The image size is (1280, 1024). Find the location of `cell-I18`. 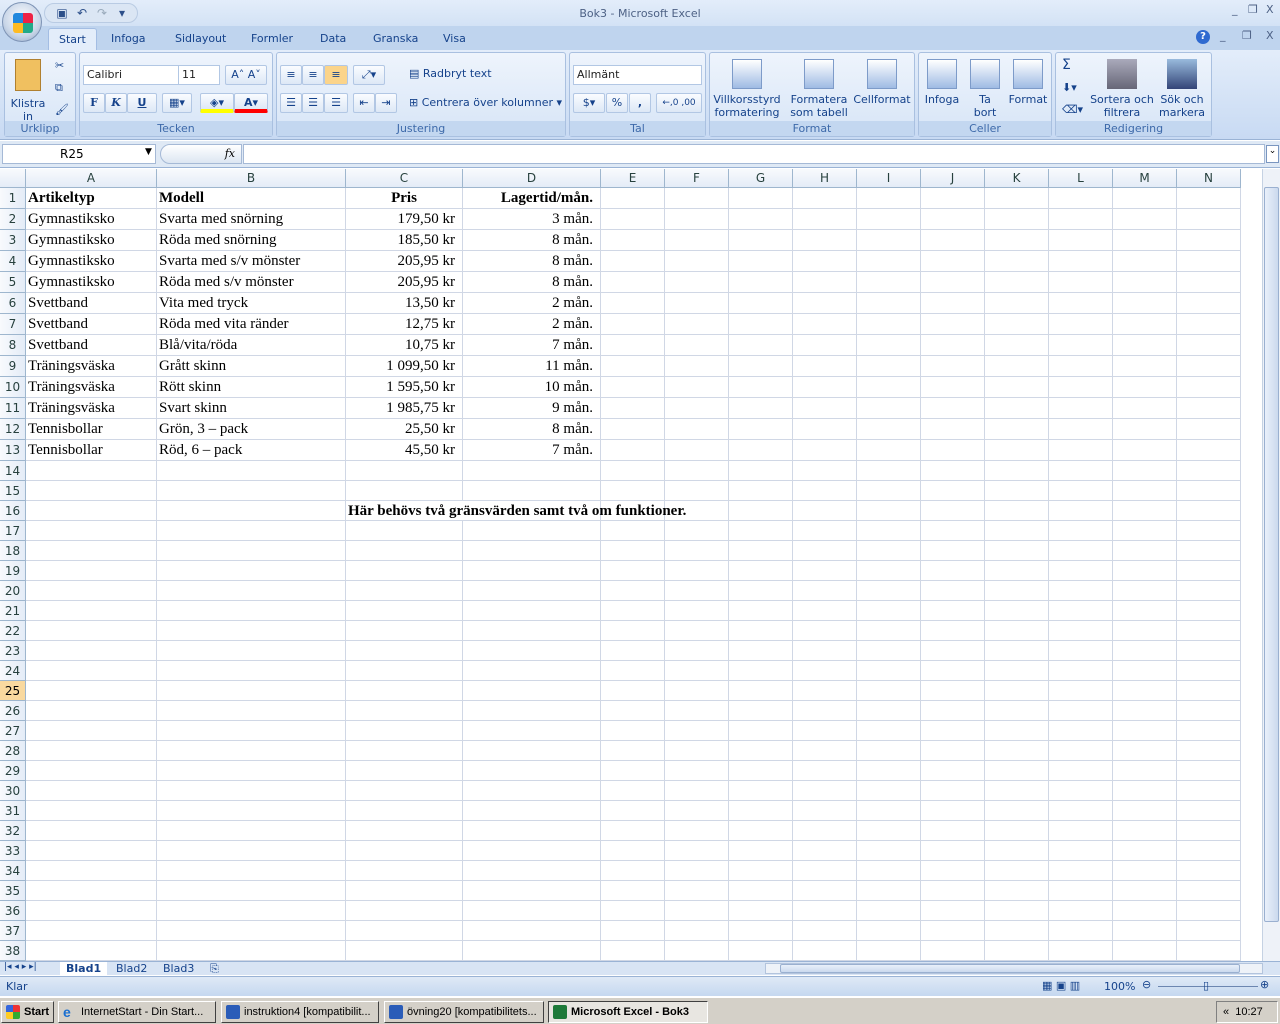

cell-I18 is located at coordinates (889, 551).